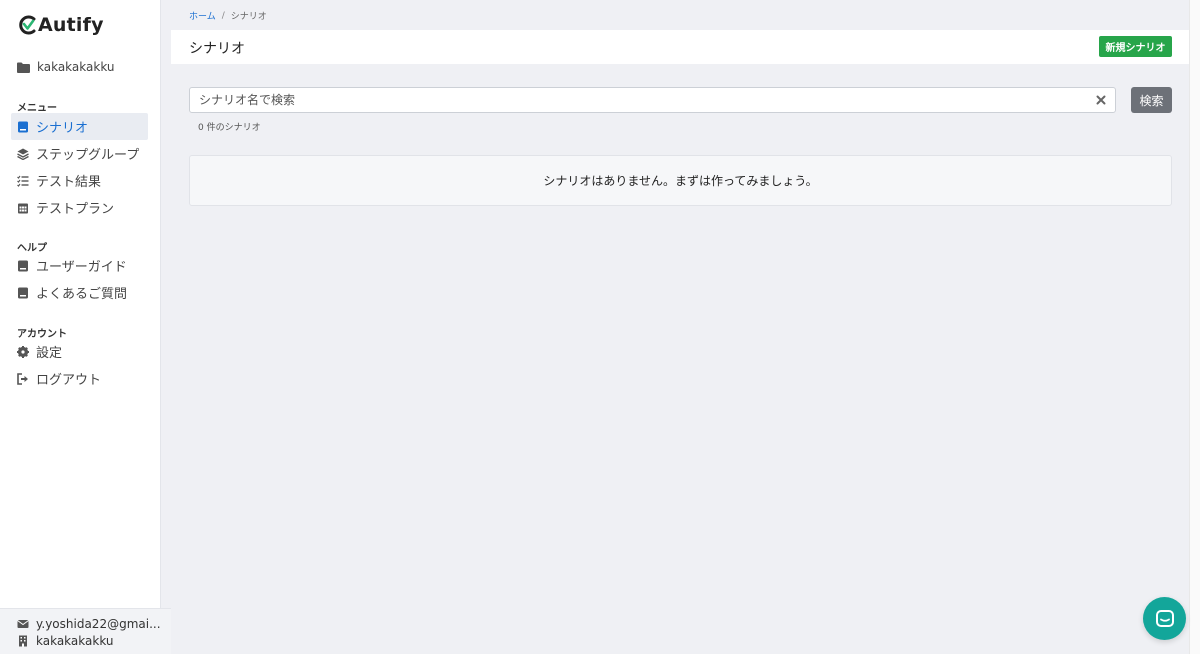 This screenshot has height=654, width=1200. I want to click on sidebar-item-test-plan: テストプラン, so click(79, 207).